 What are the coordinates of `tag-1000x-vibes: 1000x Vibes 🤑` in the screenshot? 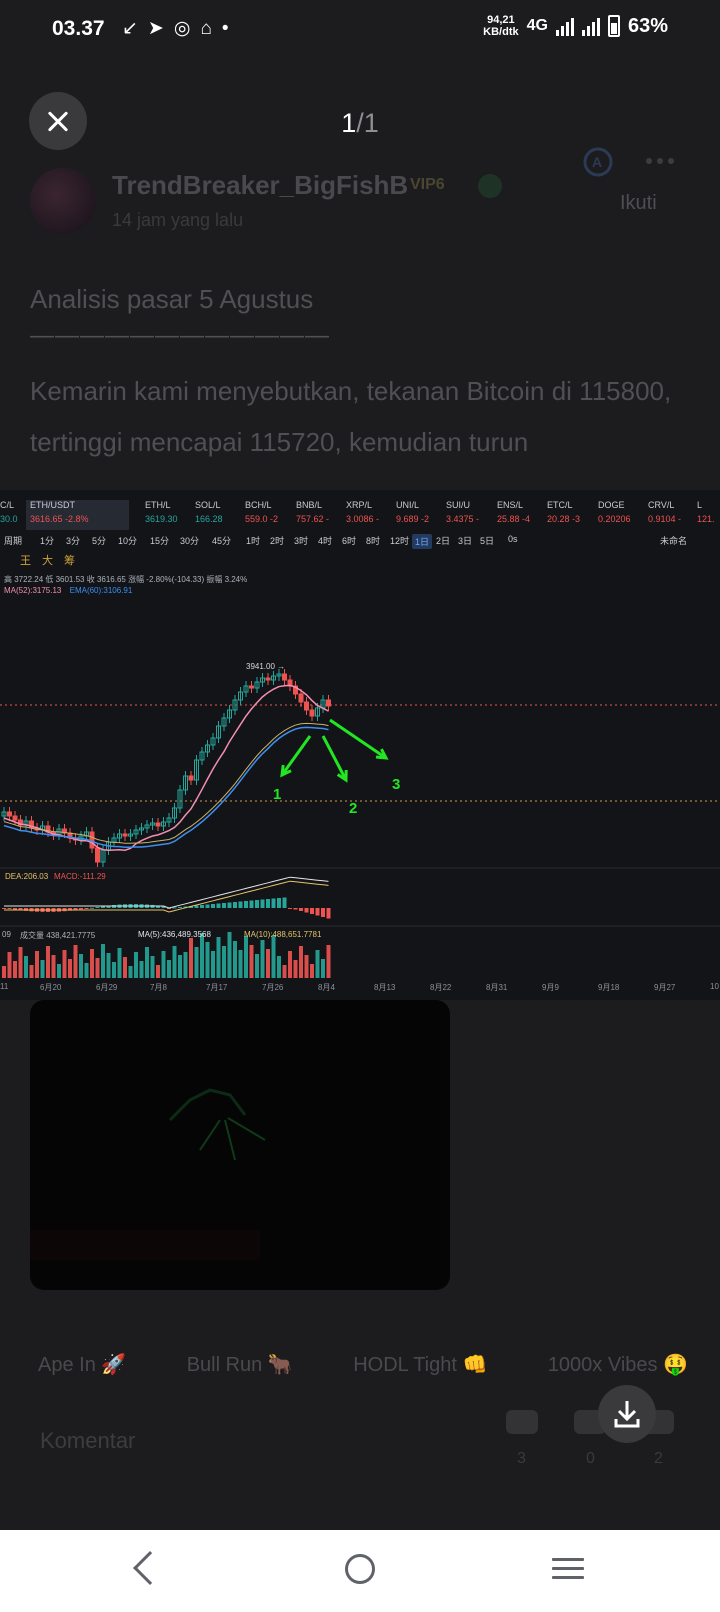 It's located at (618, 1364).